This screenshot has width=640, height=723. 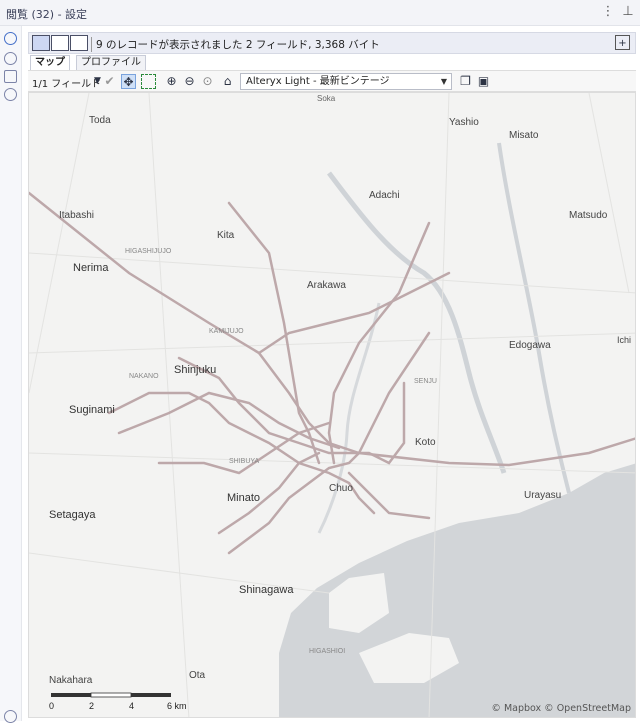 What do you see at coordinates (148, 251) in the screenshot?
I see `map-label: HIGASHIJUJO` at bounding box center [148, 251].